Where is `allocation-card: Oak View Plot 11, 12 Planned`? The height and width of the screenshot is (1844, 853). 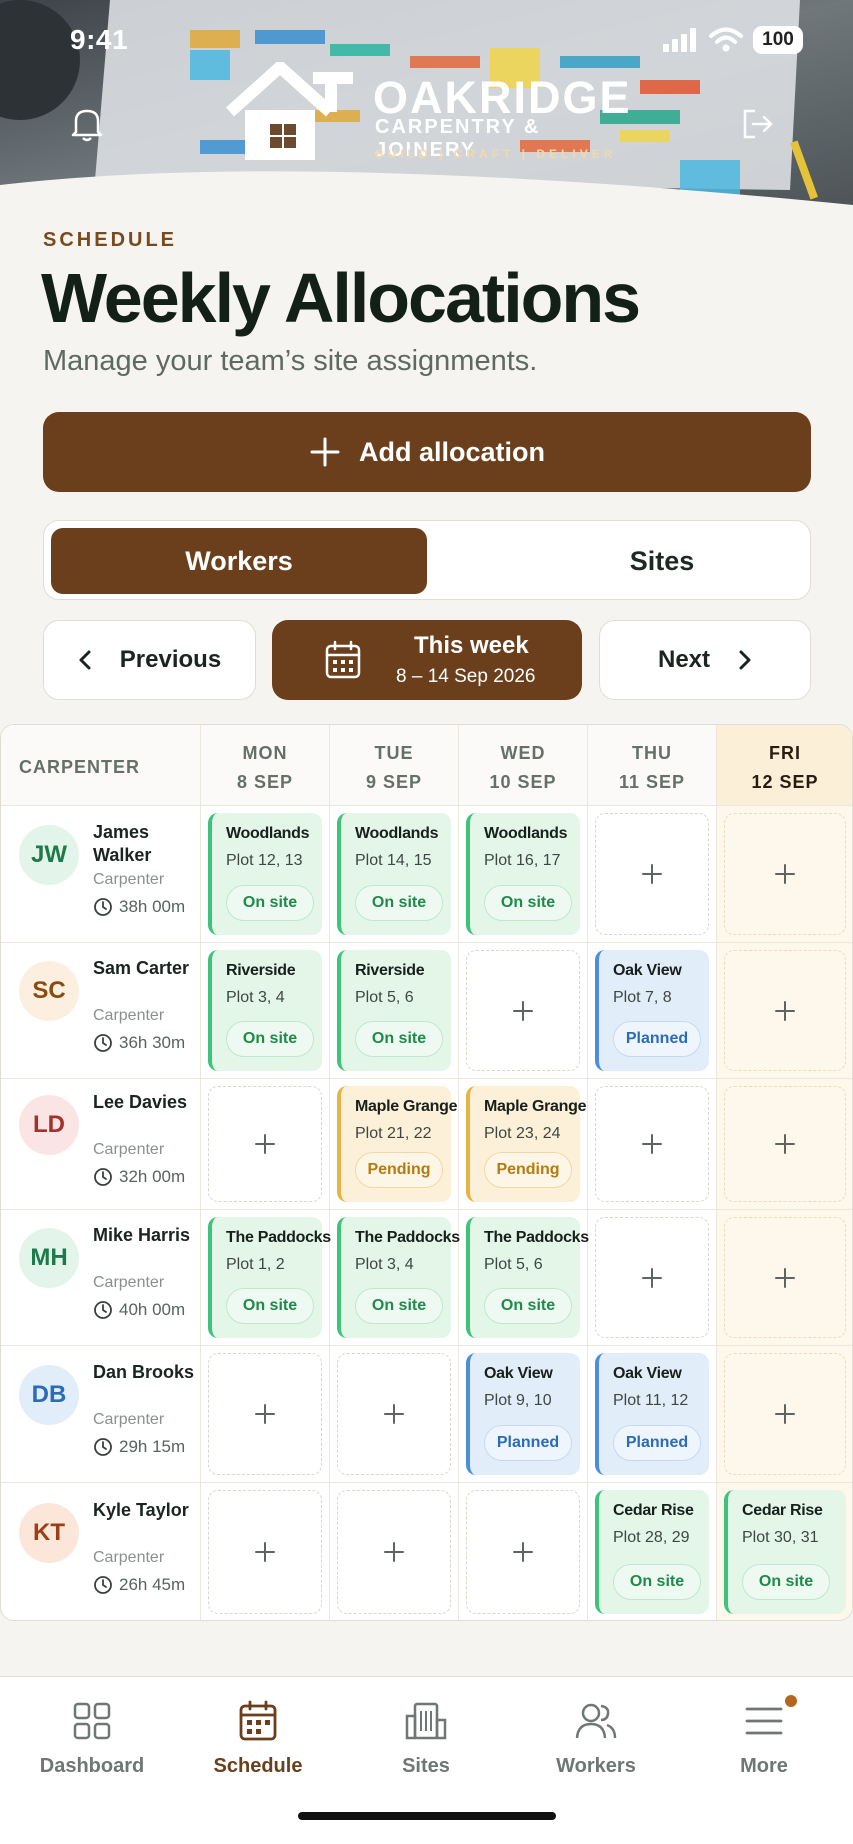 allocation-card: Oak View Plot 11, 12 Planned is located at coordinates (652, 1414).